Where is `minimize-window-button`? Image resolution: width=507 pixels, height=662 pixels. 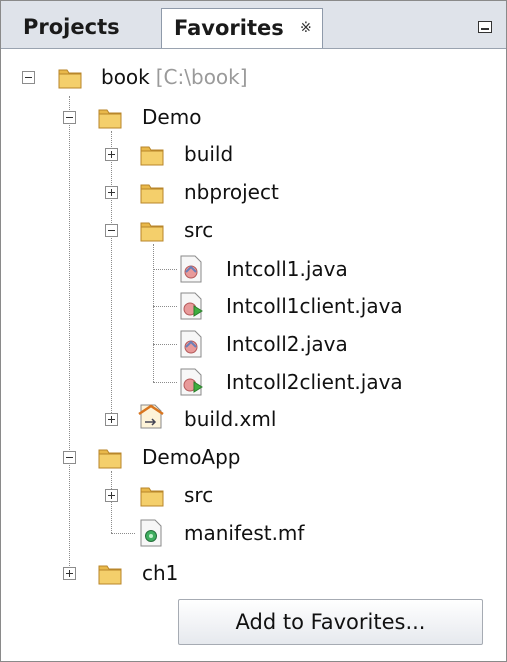 minimize-window-button is located at coordinates (485, 27).